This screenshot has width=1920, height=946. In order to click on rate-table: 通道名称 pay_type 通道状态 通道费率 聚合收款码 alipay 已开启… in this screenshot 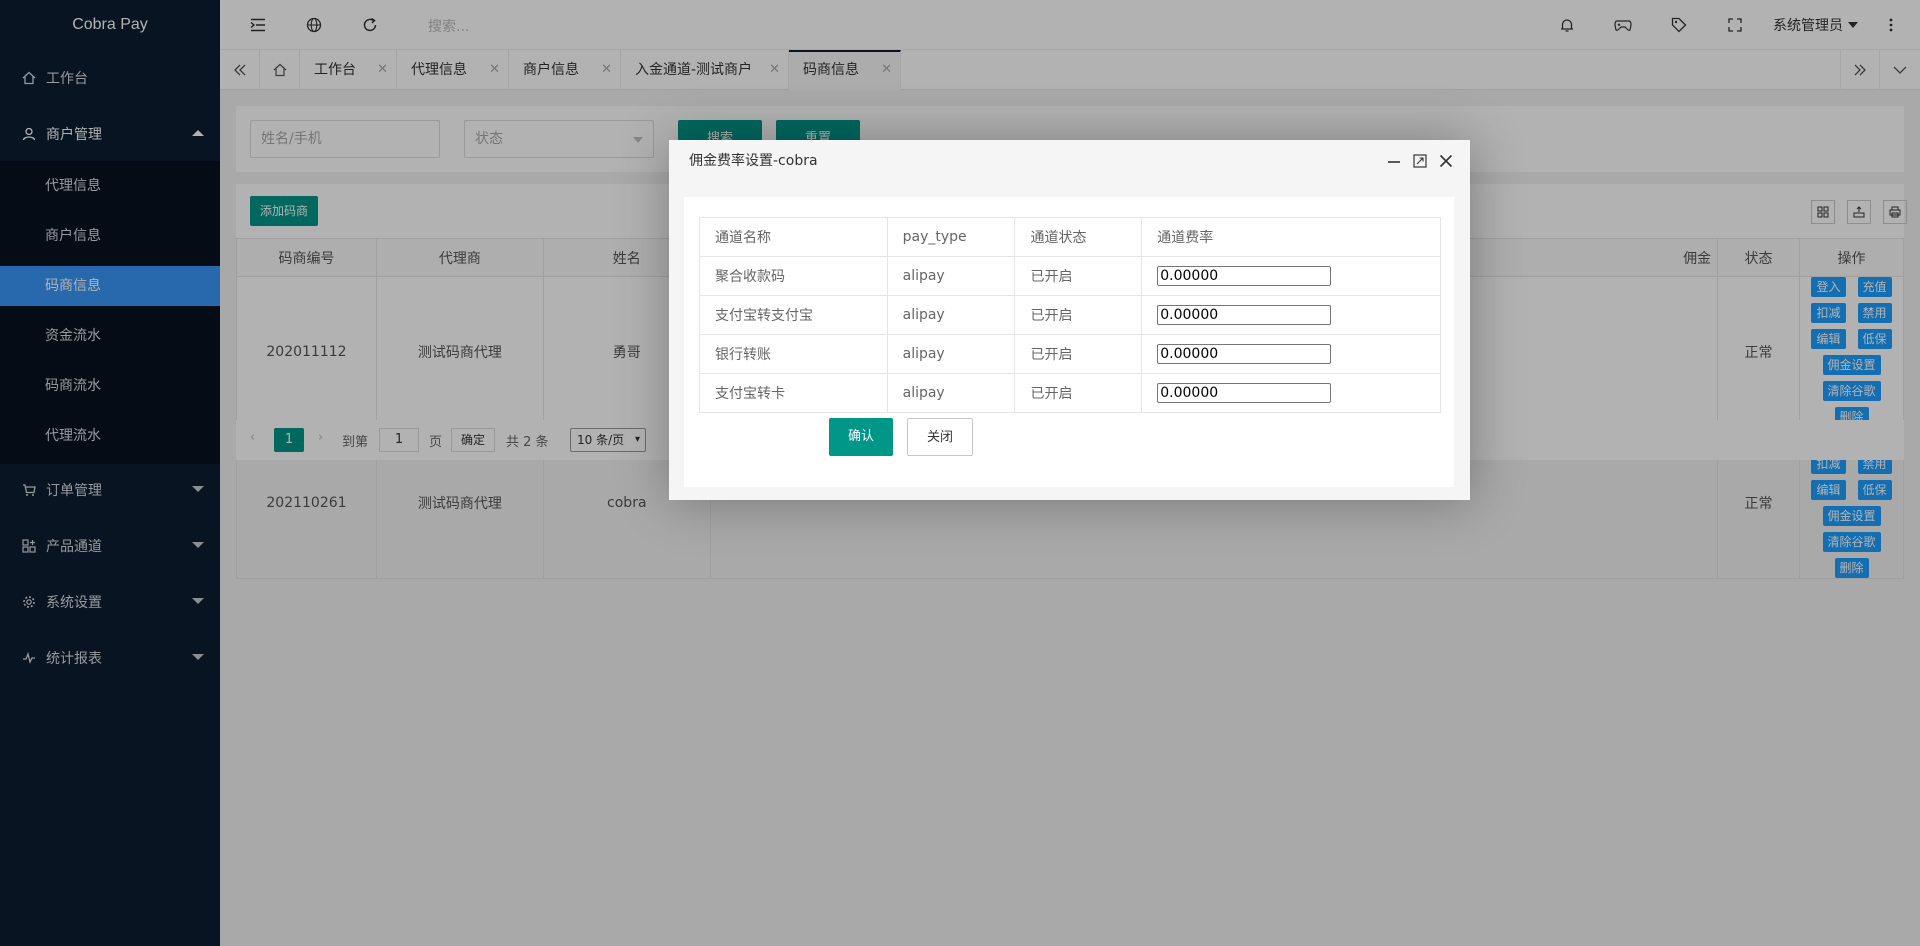, I will do `click(1070, 315)`.